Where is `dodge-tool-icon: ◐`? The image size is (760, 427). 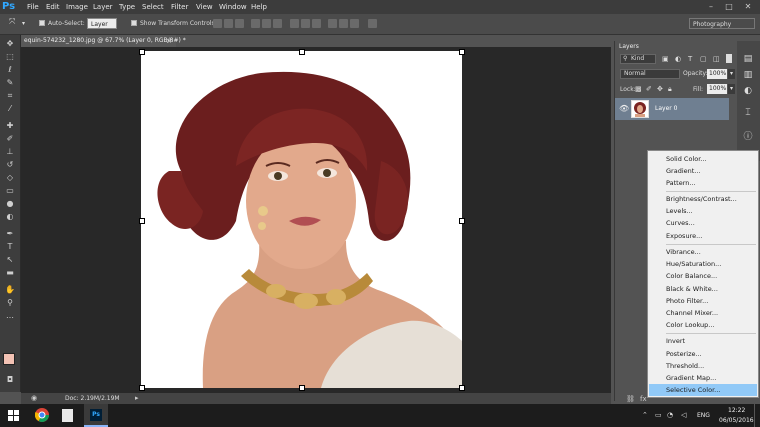
dodge-tool-icon: ◐ is located at coordinates (10, 216).